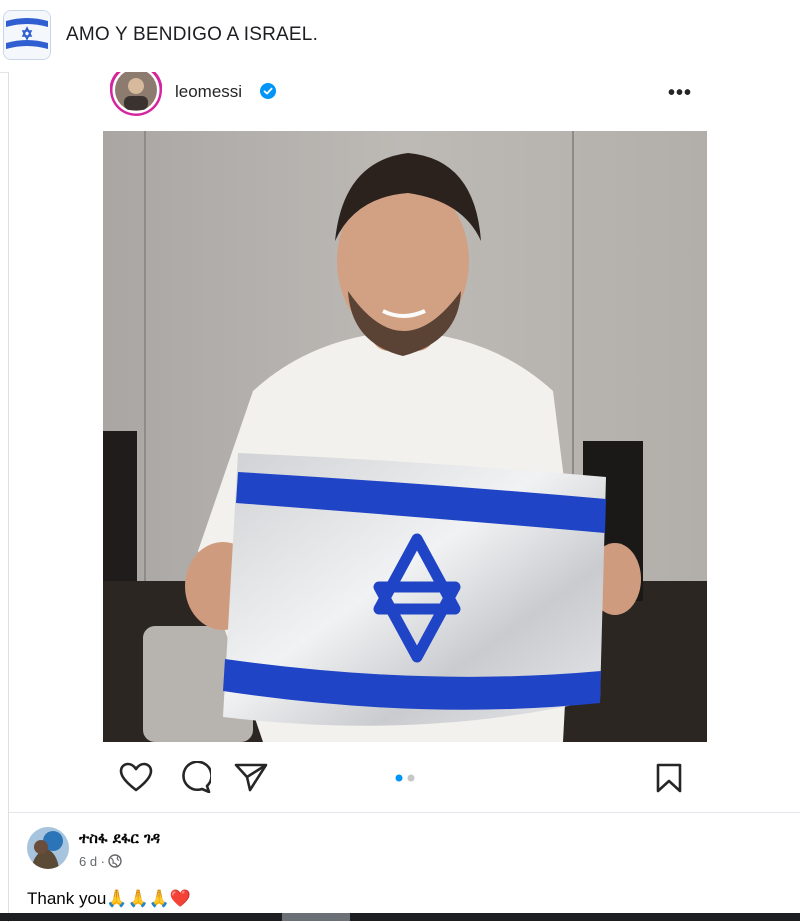  What do you see at coordinates (404, 867) in the screenshot?
I see `comment: ተስፋ ደፋር ገዳ 6 d · Thank you🙏🙏🙏❤️` at bounding box center [404, 867].